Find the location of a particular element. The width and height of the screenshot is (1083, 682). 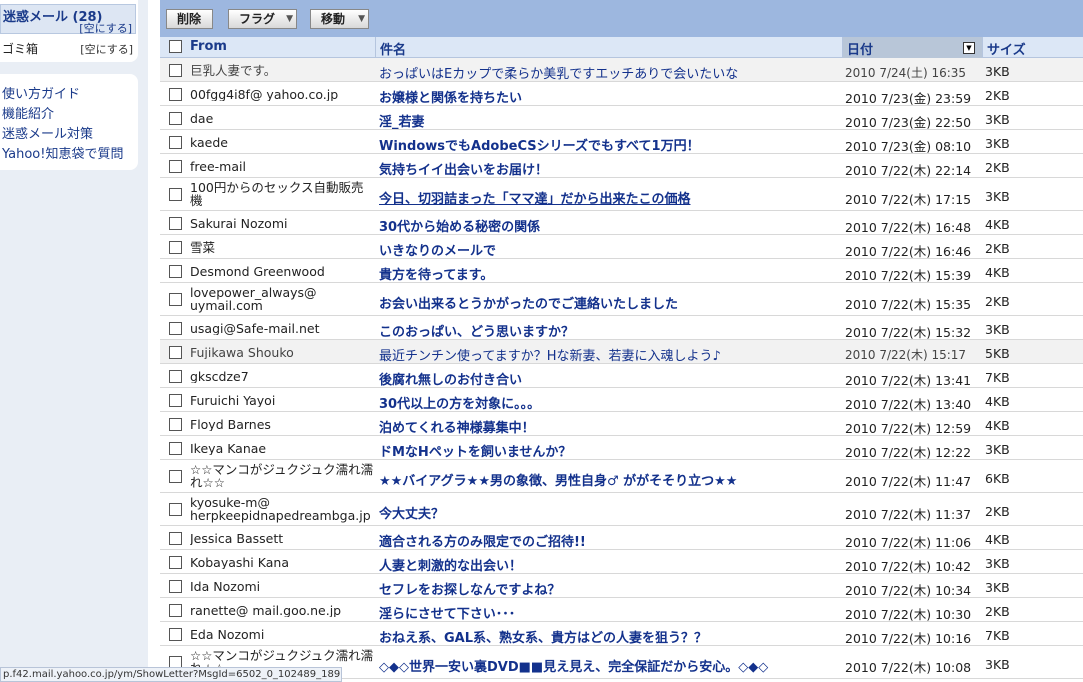

message-subject-link: WindowsでもAdobeCSシリーズでもすべて1万円！ is located at coordinates (539, 144).